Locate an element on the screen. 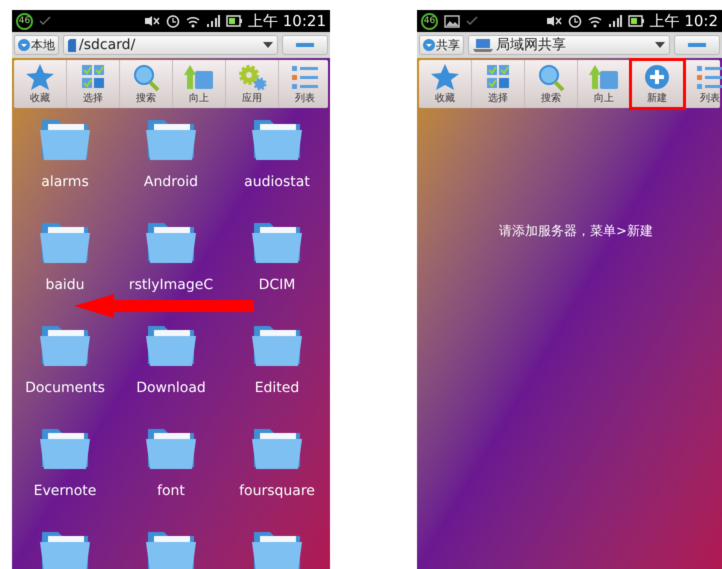 This screenshot has height=569, width=722. sd-card-icon is located at coordinates (72, 45).